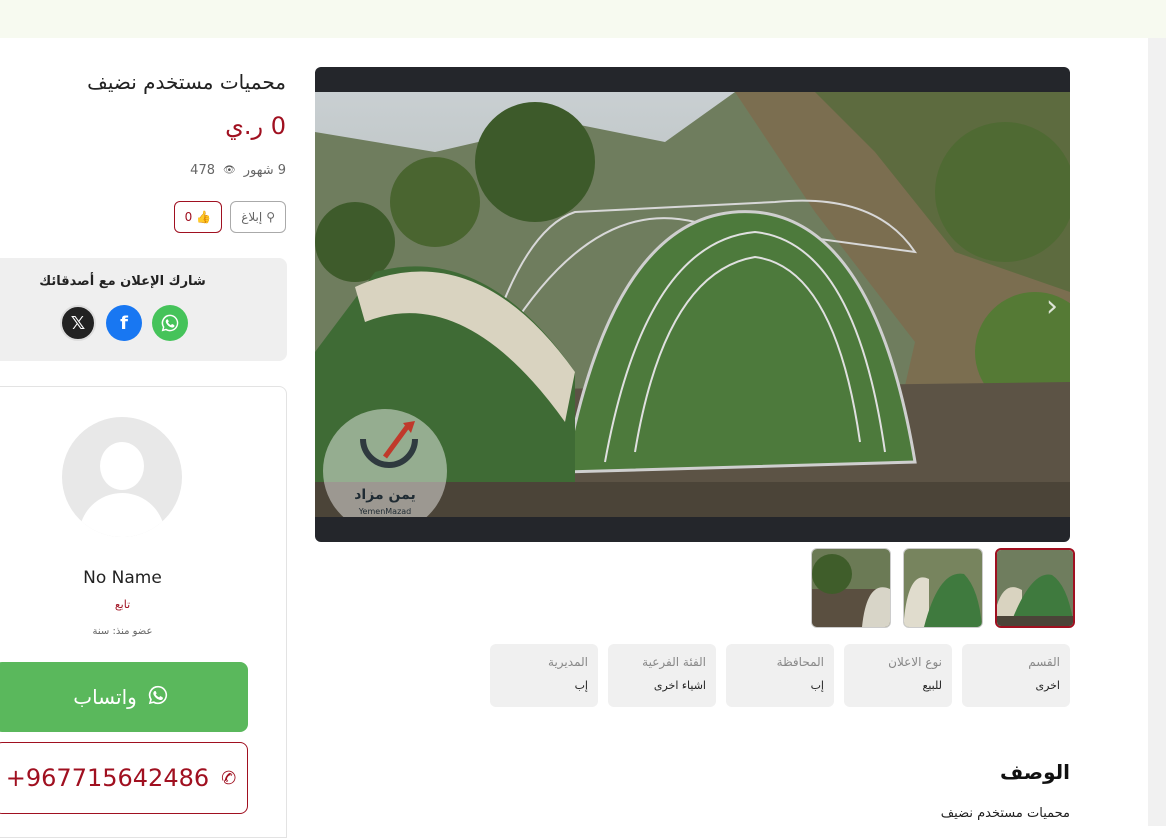  I want to click on thumbnail-active, so click(1035, 588).